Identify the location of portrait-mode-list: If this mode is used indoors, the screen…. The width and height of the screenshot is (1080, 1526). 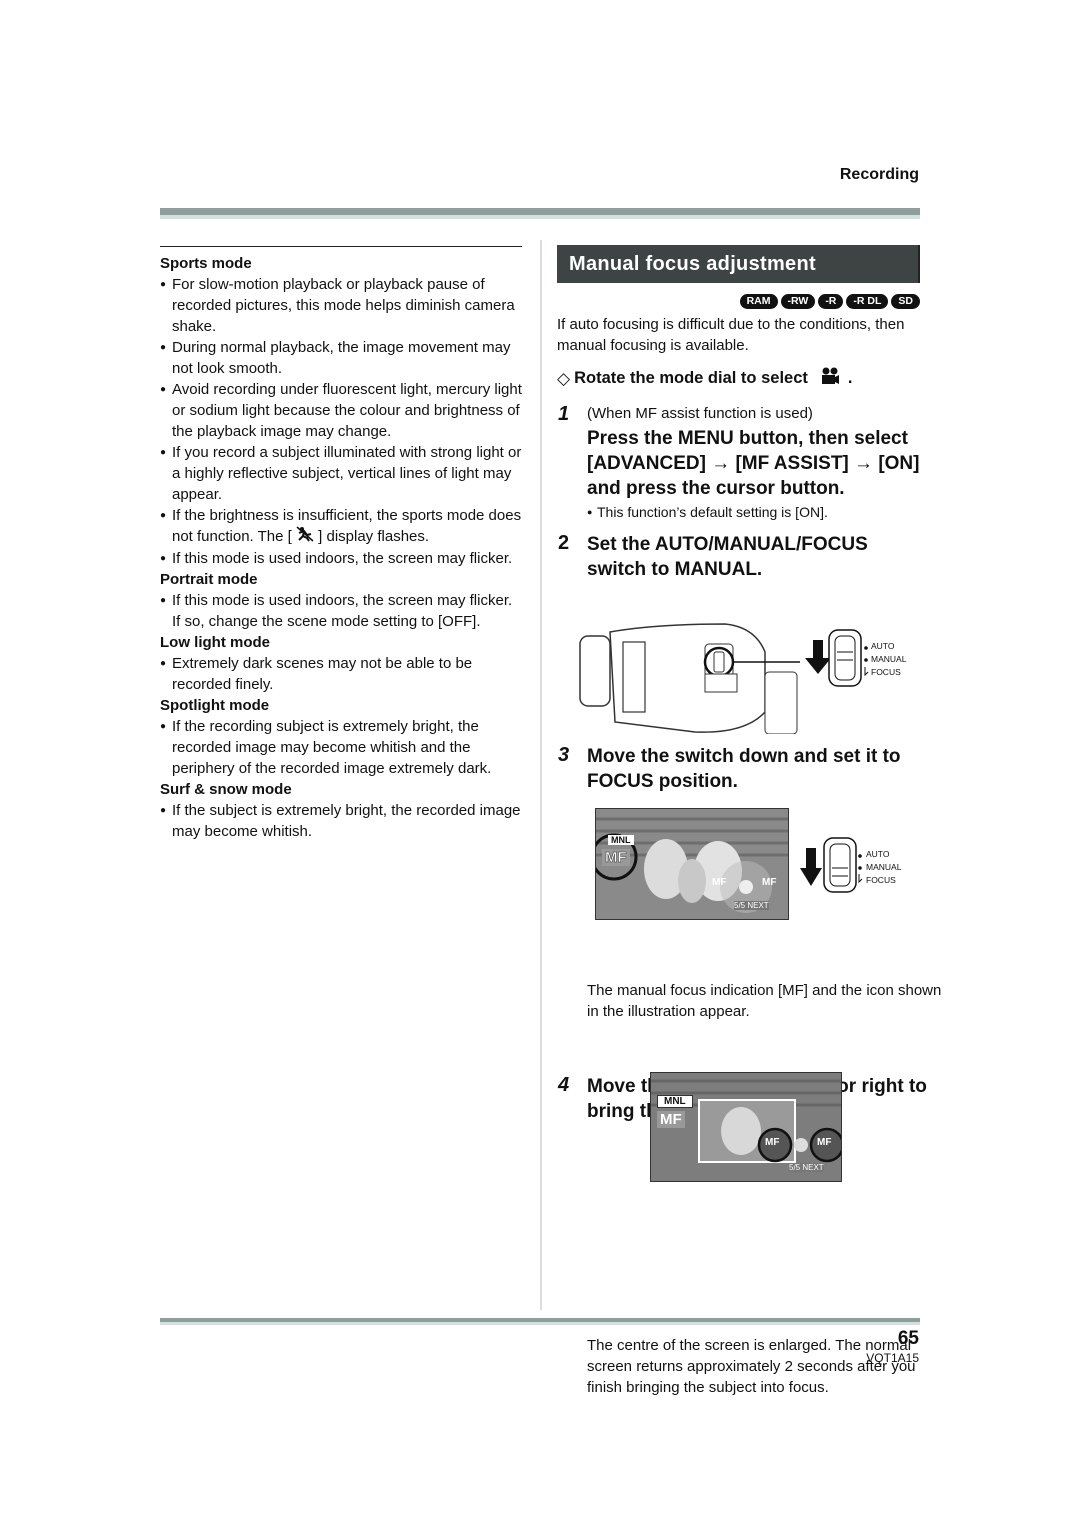
(341, 611).